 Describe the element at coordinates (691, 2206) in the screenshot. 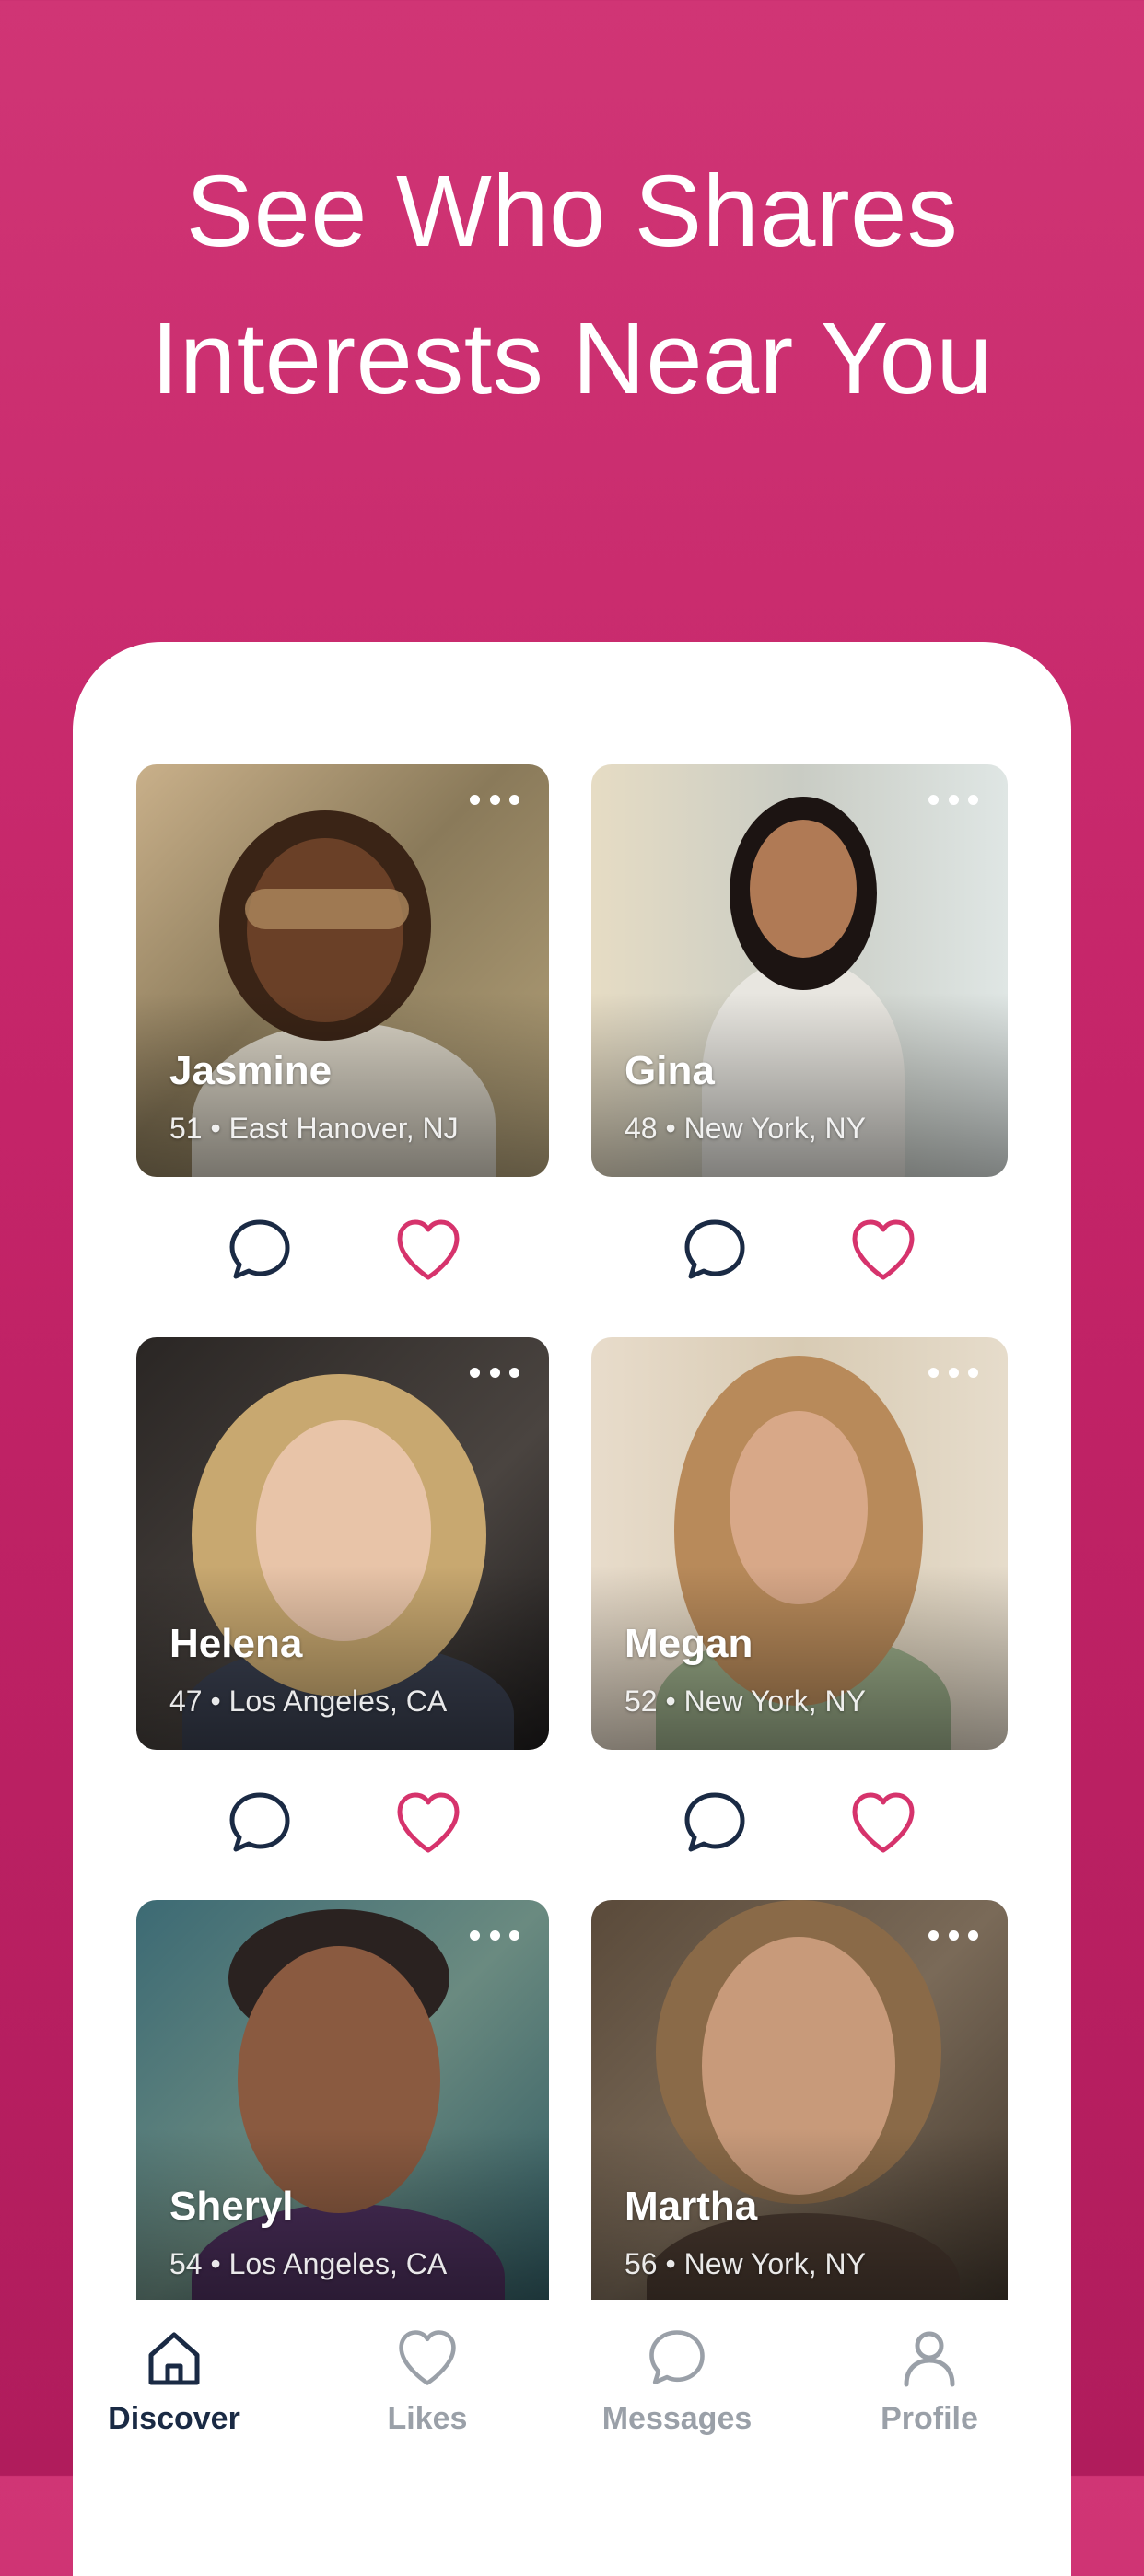

I see `profile-name: Martha` at that location.